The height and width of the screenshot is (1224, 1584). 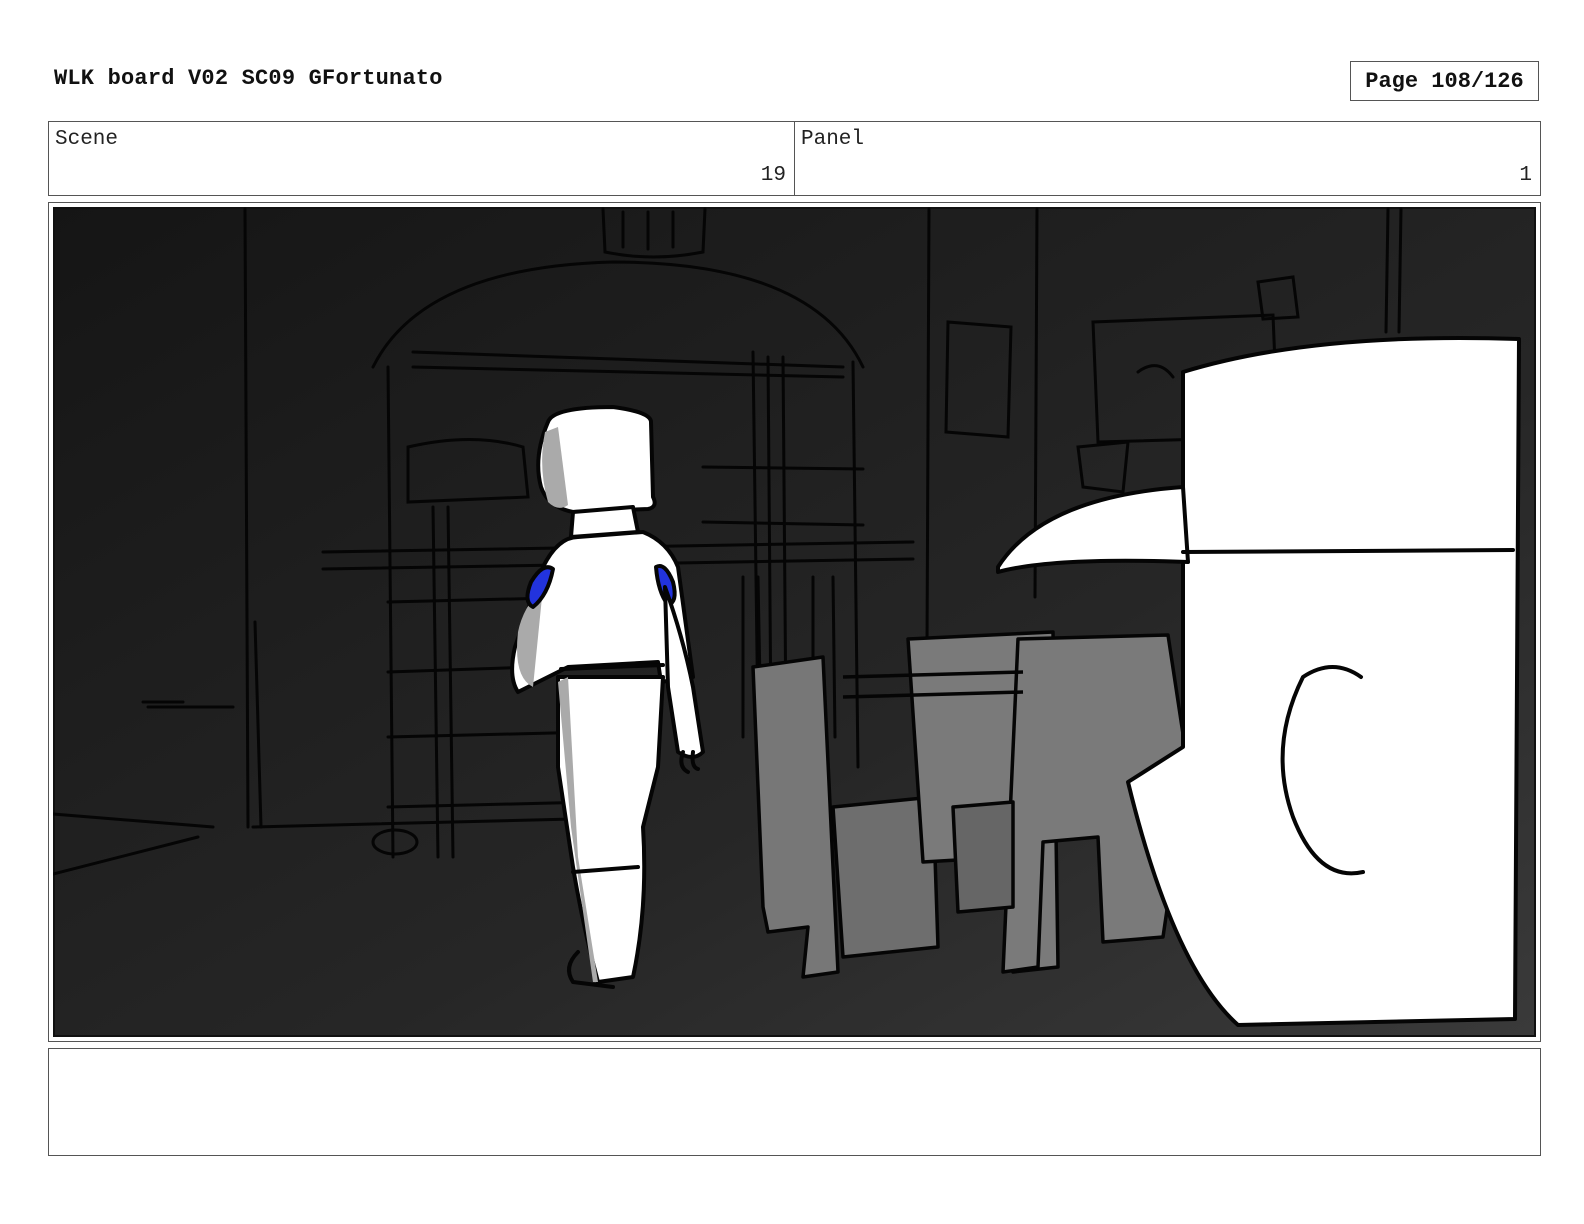 I want to click on panel-number: 1, so click(x=1525, y=175).